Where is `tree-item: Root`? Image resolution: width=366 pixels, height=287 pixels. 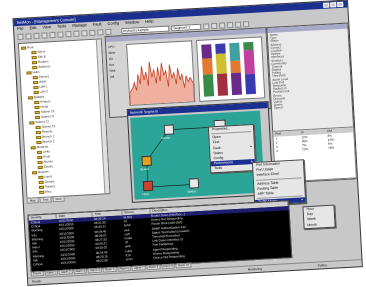
tree-item: Root is located at coordinates (27, 47).